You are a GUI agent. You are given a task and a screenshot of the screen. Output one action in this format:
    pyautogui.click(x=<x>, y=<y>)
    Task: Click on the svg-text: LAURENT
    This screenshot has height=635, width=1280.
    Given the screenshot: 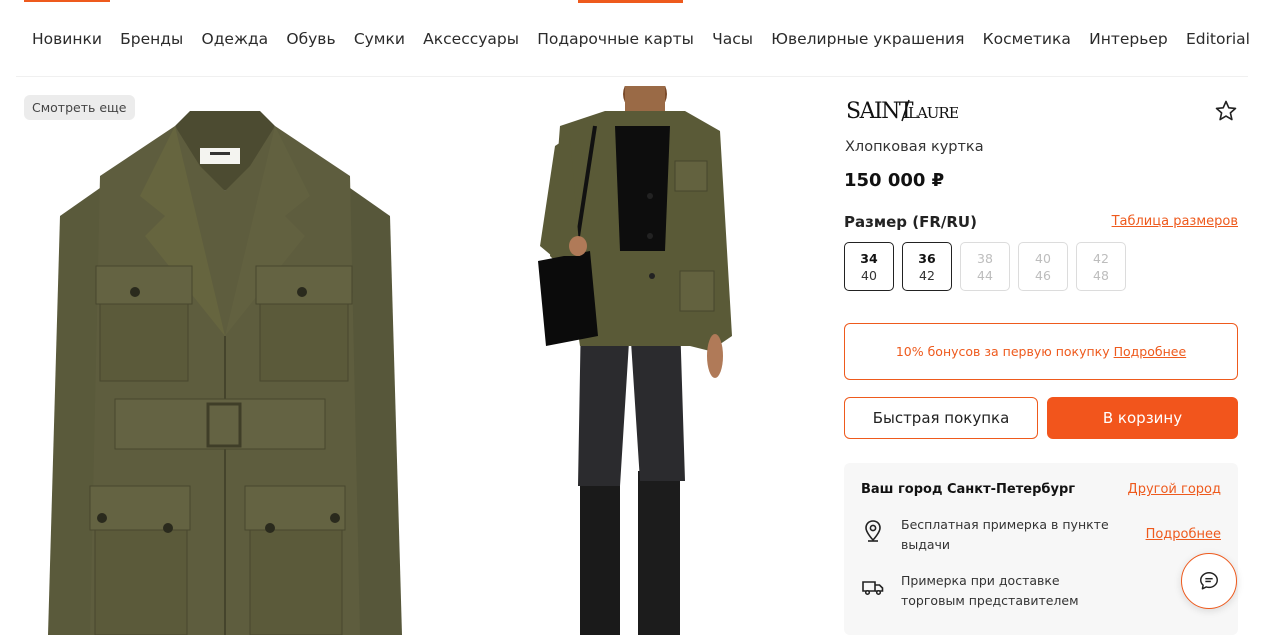 What is the action you would take?
    pyautogui.click(x=933, y=113)
    